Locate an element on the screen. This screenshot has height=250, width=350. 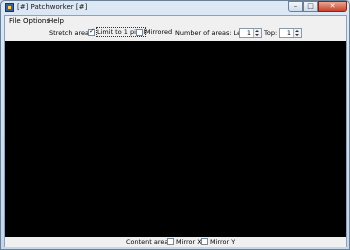
minimize-button: – is located at coordinates (295, 6).